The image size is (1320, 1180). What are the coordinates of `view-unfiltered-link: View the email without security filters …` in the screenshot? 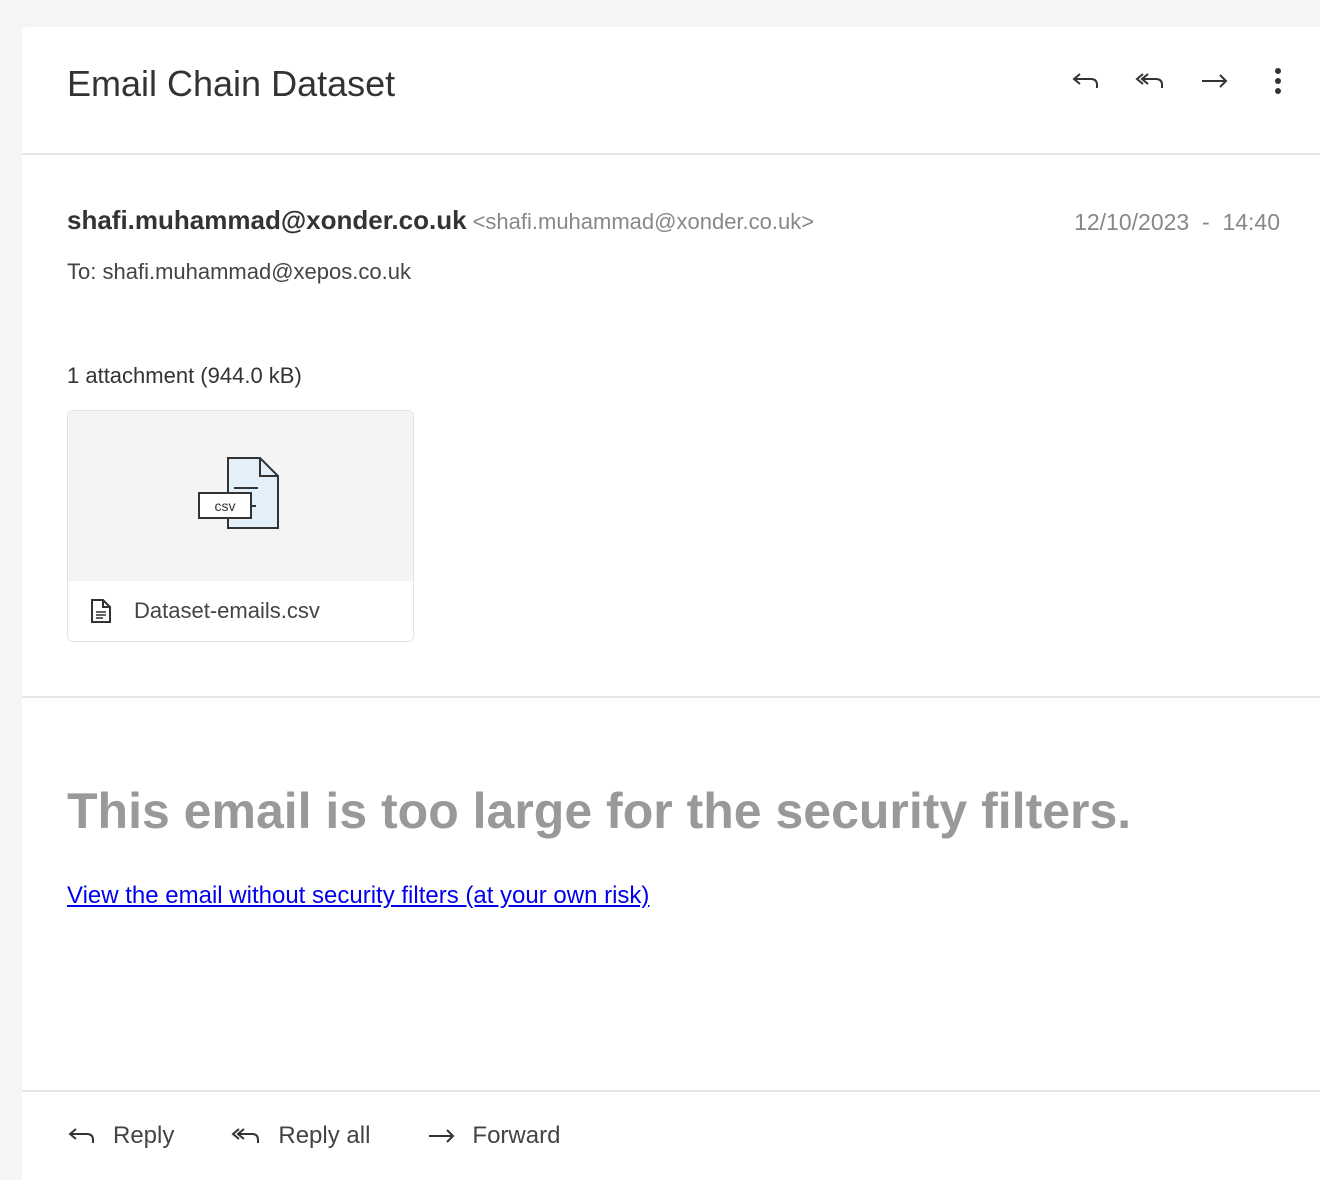 It's located at (358, 896).